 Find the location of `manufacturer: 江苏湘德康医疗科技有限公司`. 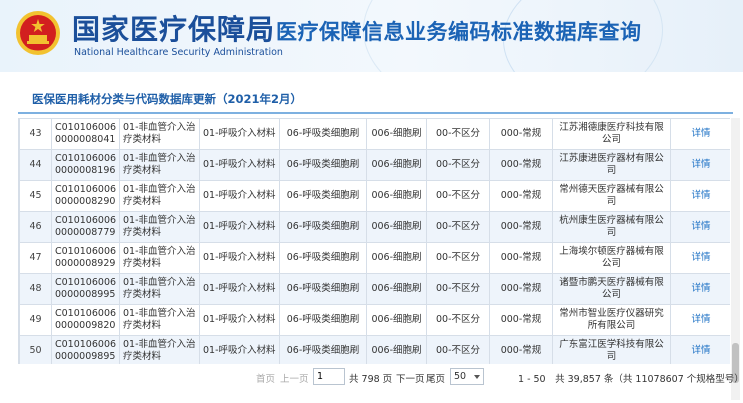

manufacturer: 江苏湘德康医疗科技有限公司 is located at coordinates (611, 133).